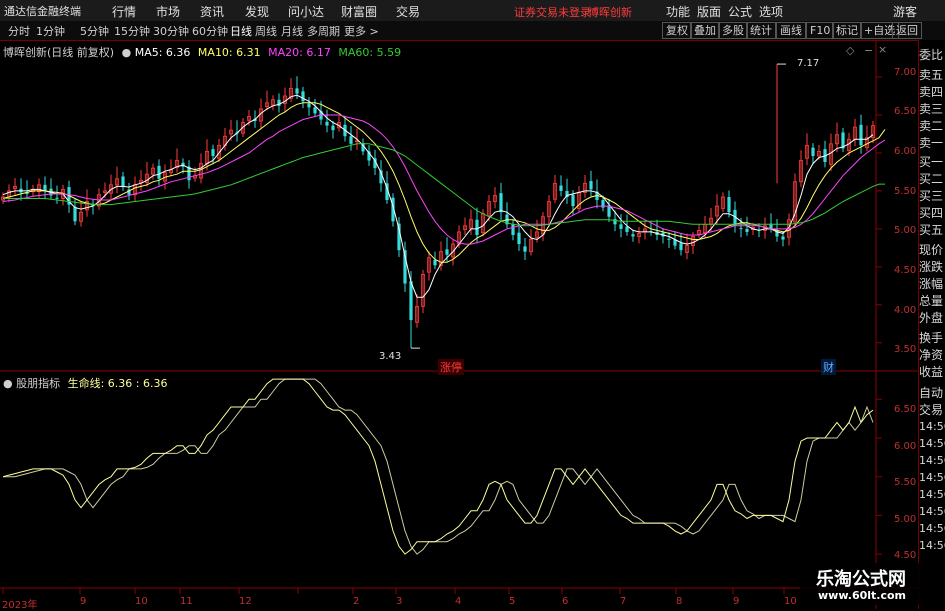 The image size is (945, 611). What do you see at coordinates (931, 213) in the screenshot?
I see `quote-buy4: 买四` at bounding box center [931, 213].